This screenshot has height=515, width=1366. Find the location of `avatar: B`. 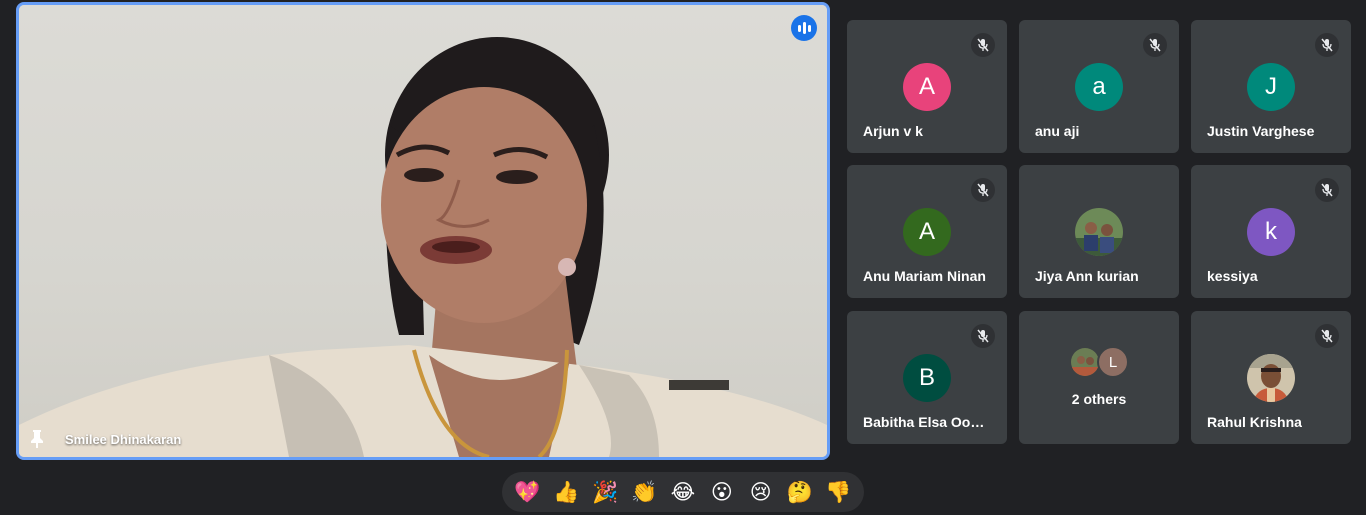

avatar: B is located at coordinates (927, 378).